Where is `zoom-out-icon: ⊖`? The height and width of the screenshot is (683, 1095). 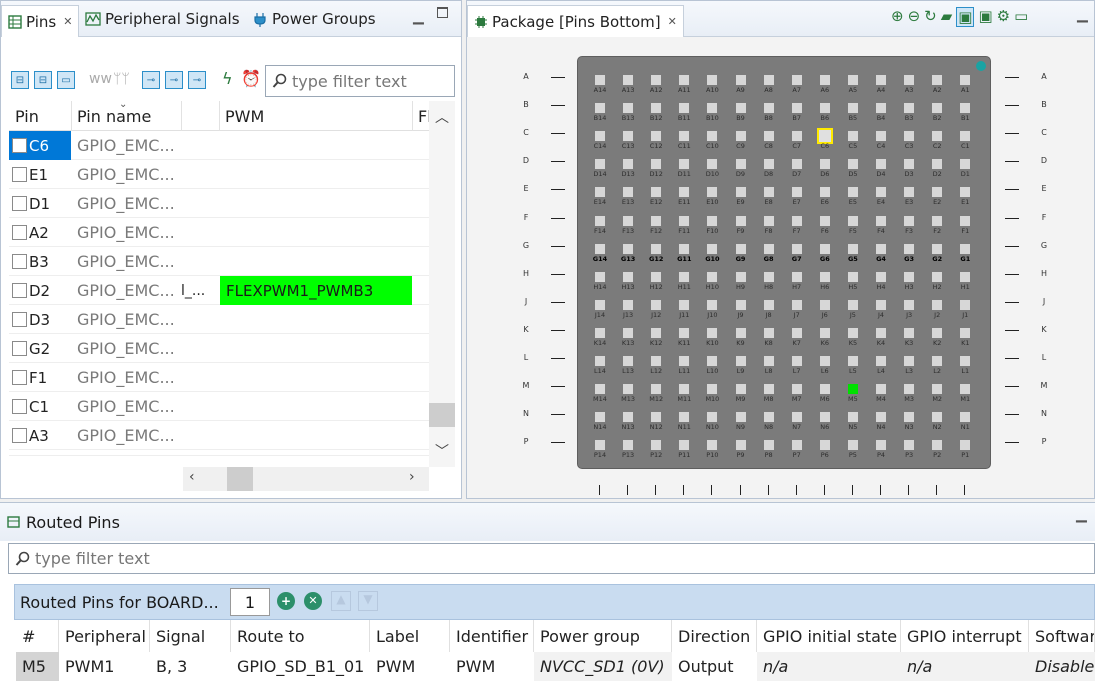
zoom-out-icon: ⊖ is located at coordinates (914, 17).